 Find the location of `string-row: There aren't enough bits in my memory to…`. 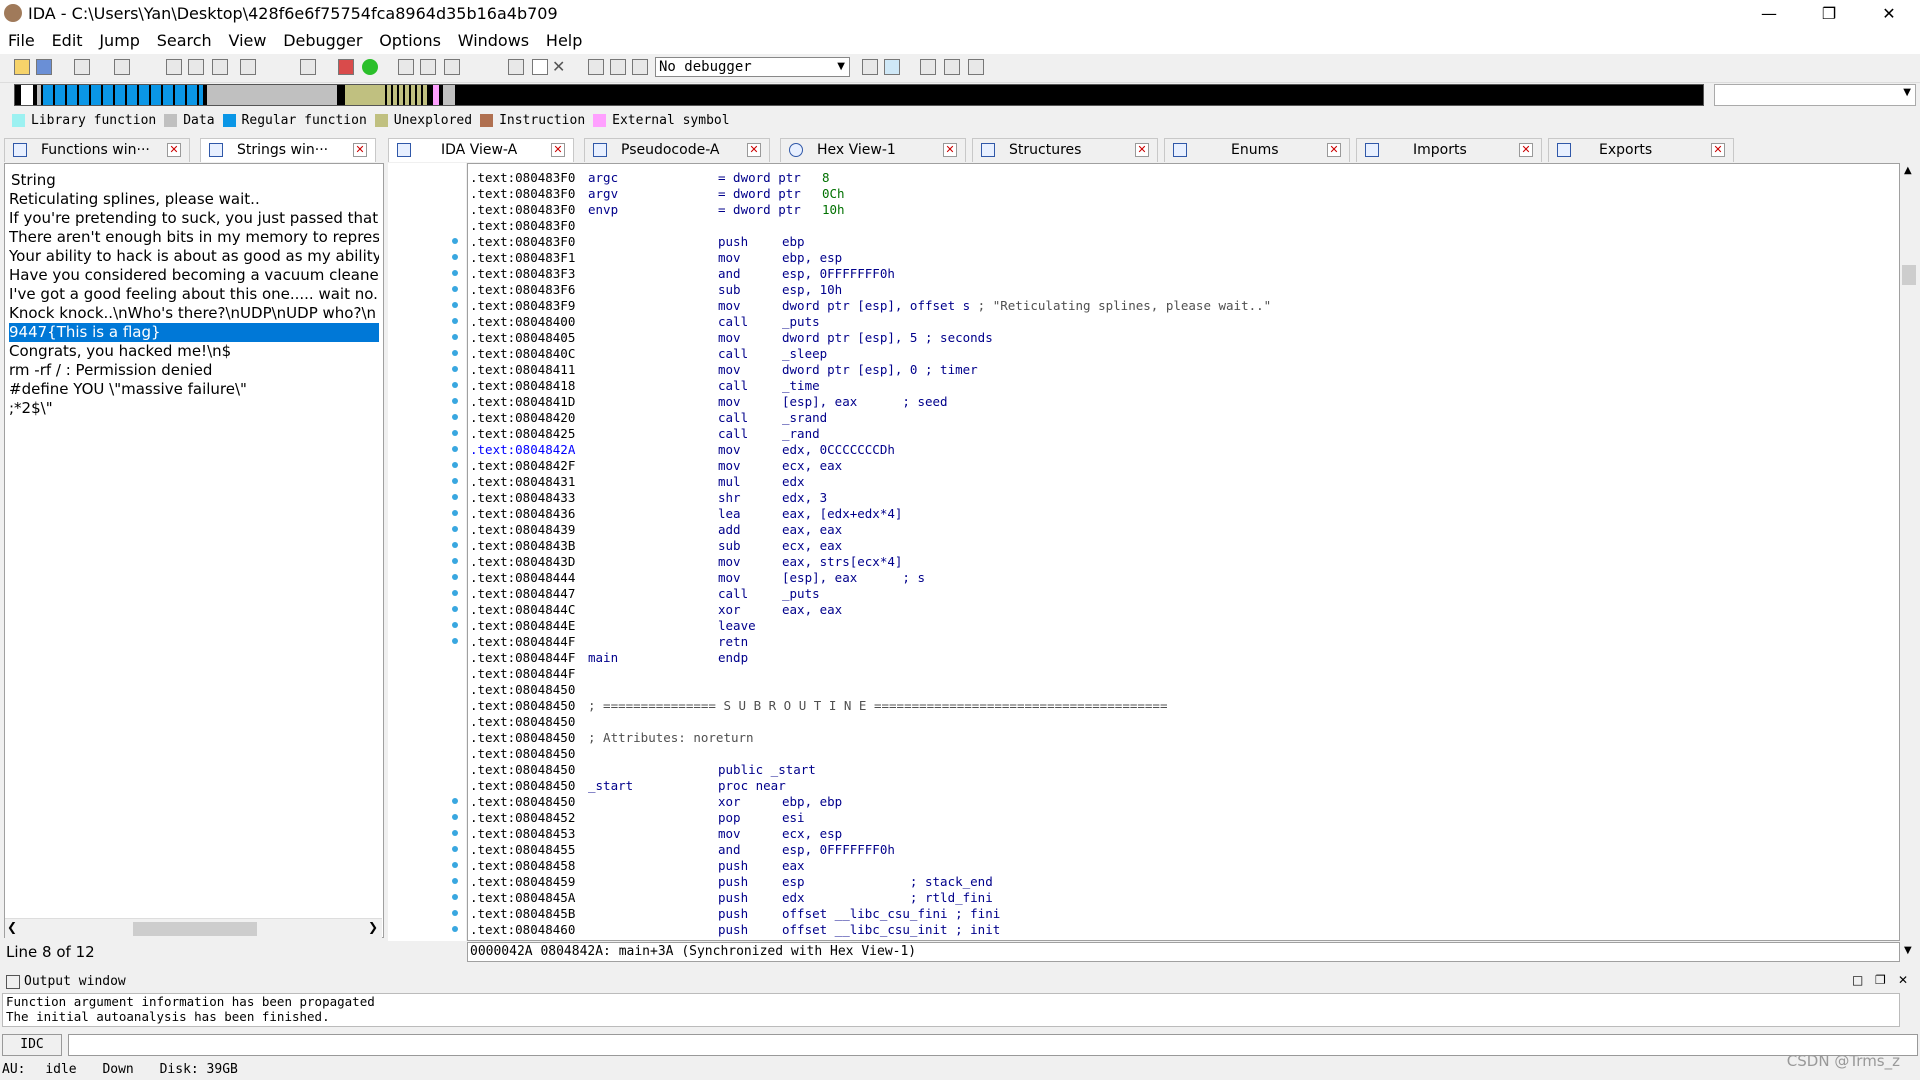

string-row: There aren't enough bits in my memory to… is located at coordinates (194, 237).